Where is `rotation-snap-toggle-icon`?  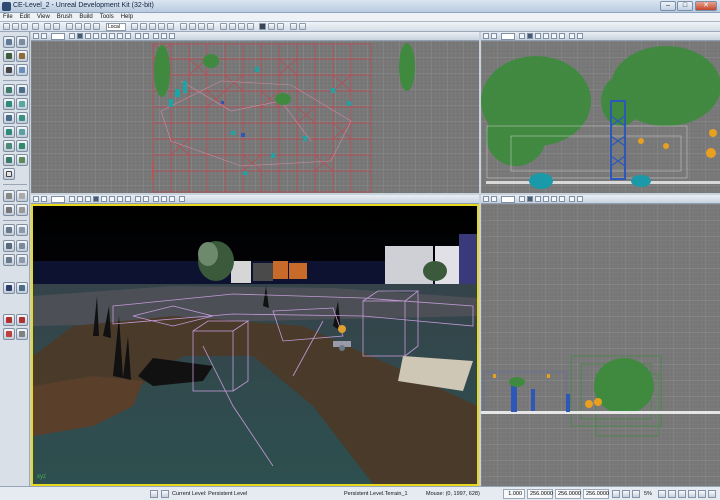 rotation-snap-toggle-icon is located at coordinates (626, 494).